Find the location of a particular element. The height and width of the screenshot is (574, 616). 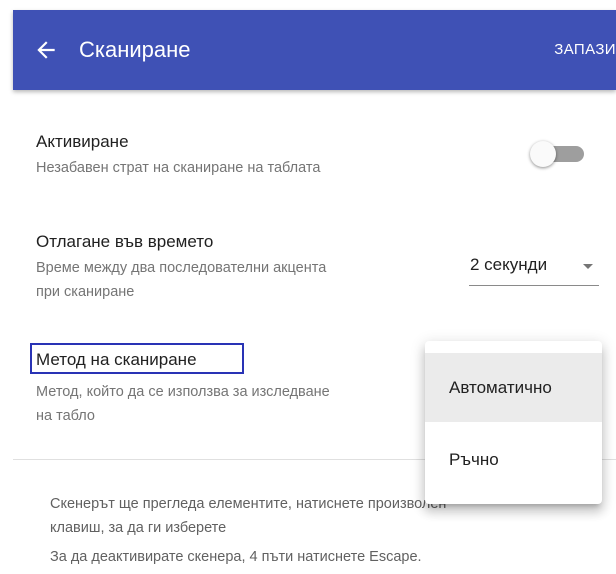

arrow-left-icon is located at coordinates (46, 50).